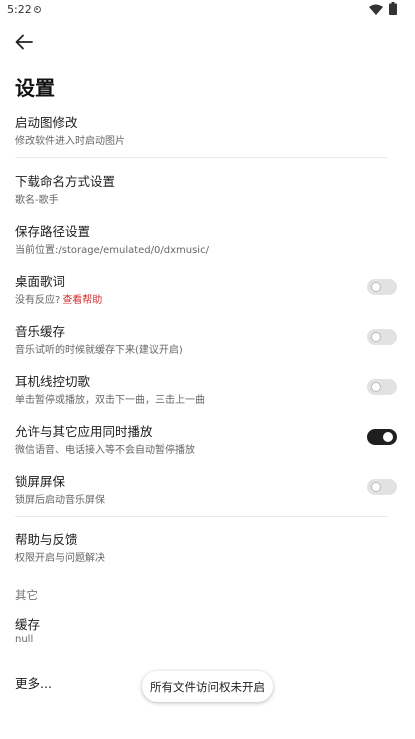  What do you see at coordinates (38, 300) in the screenshot?
I see `setting-subtitle-text: 没有反应?` at bounding box center [38, 300].